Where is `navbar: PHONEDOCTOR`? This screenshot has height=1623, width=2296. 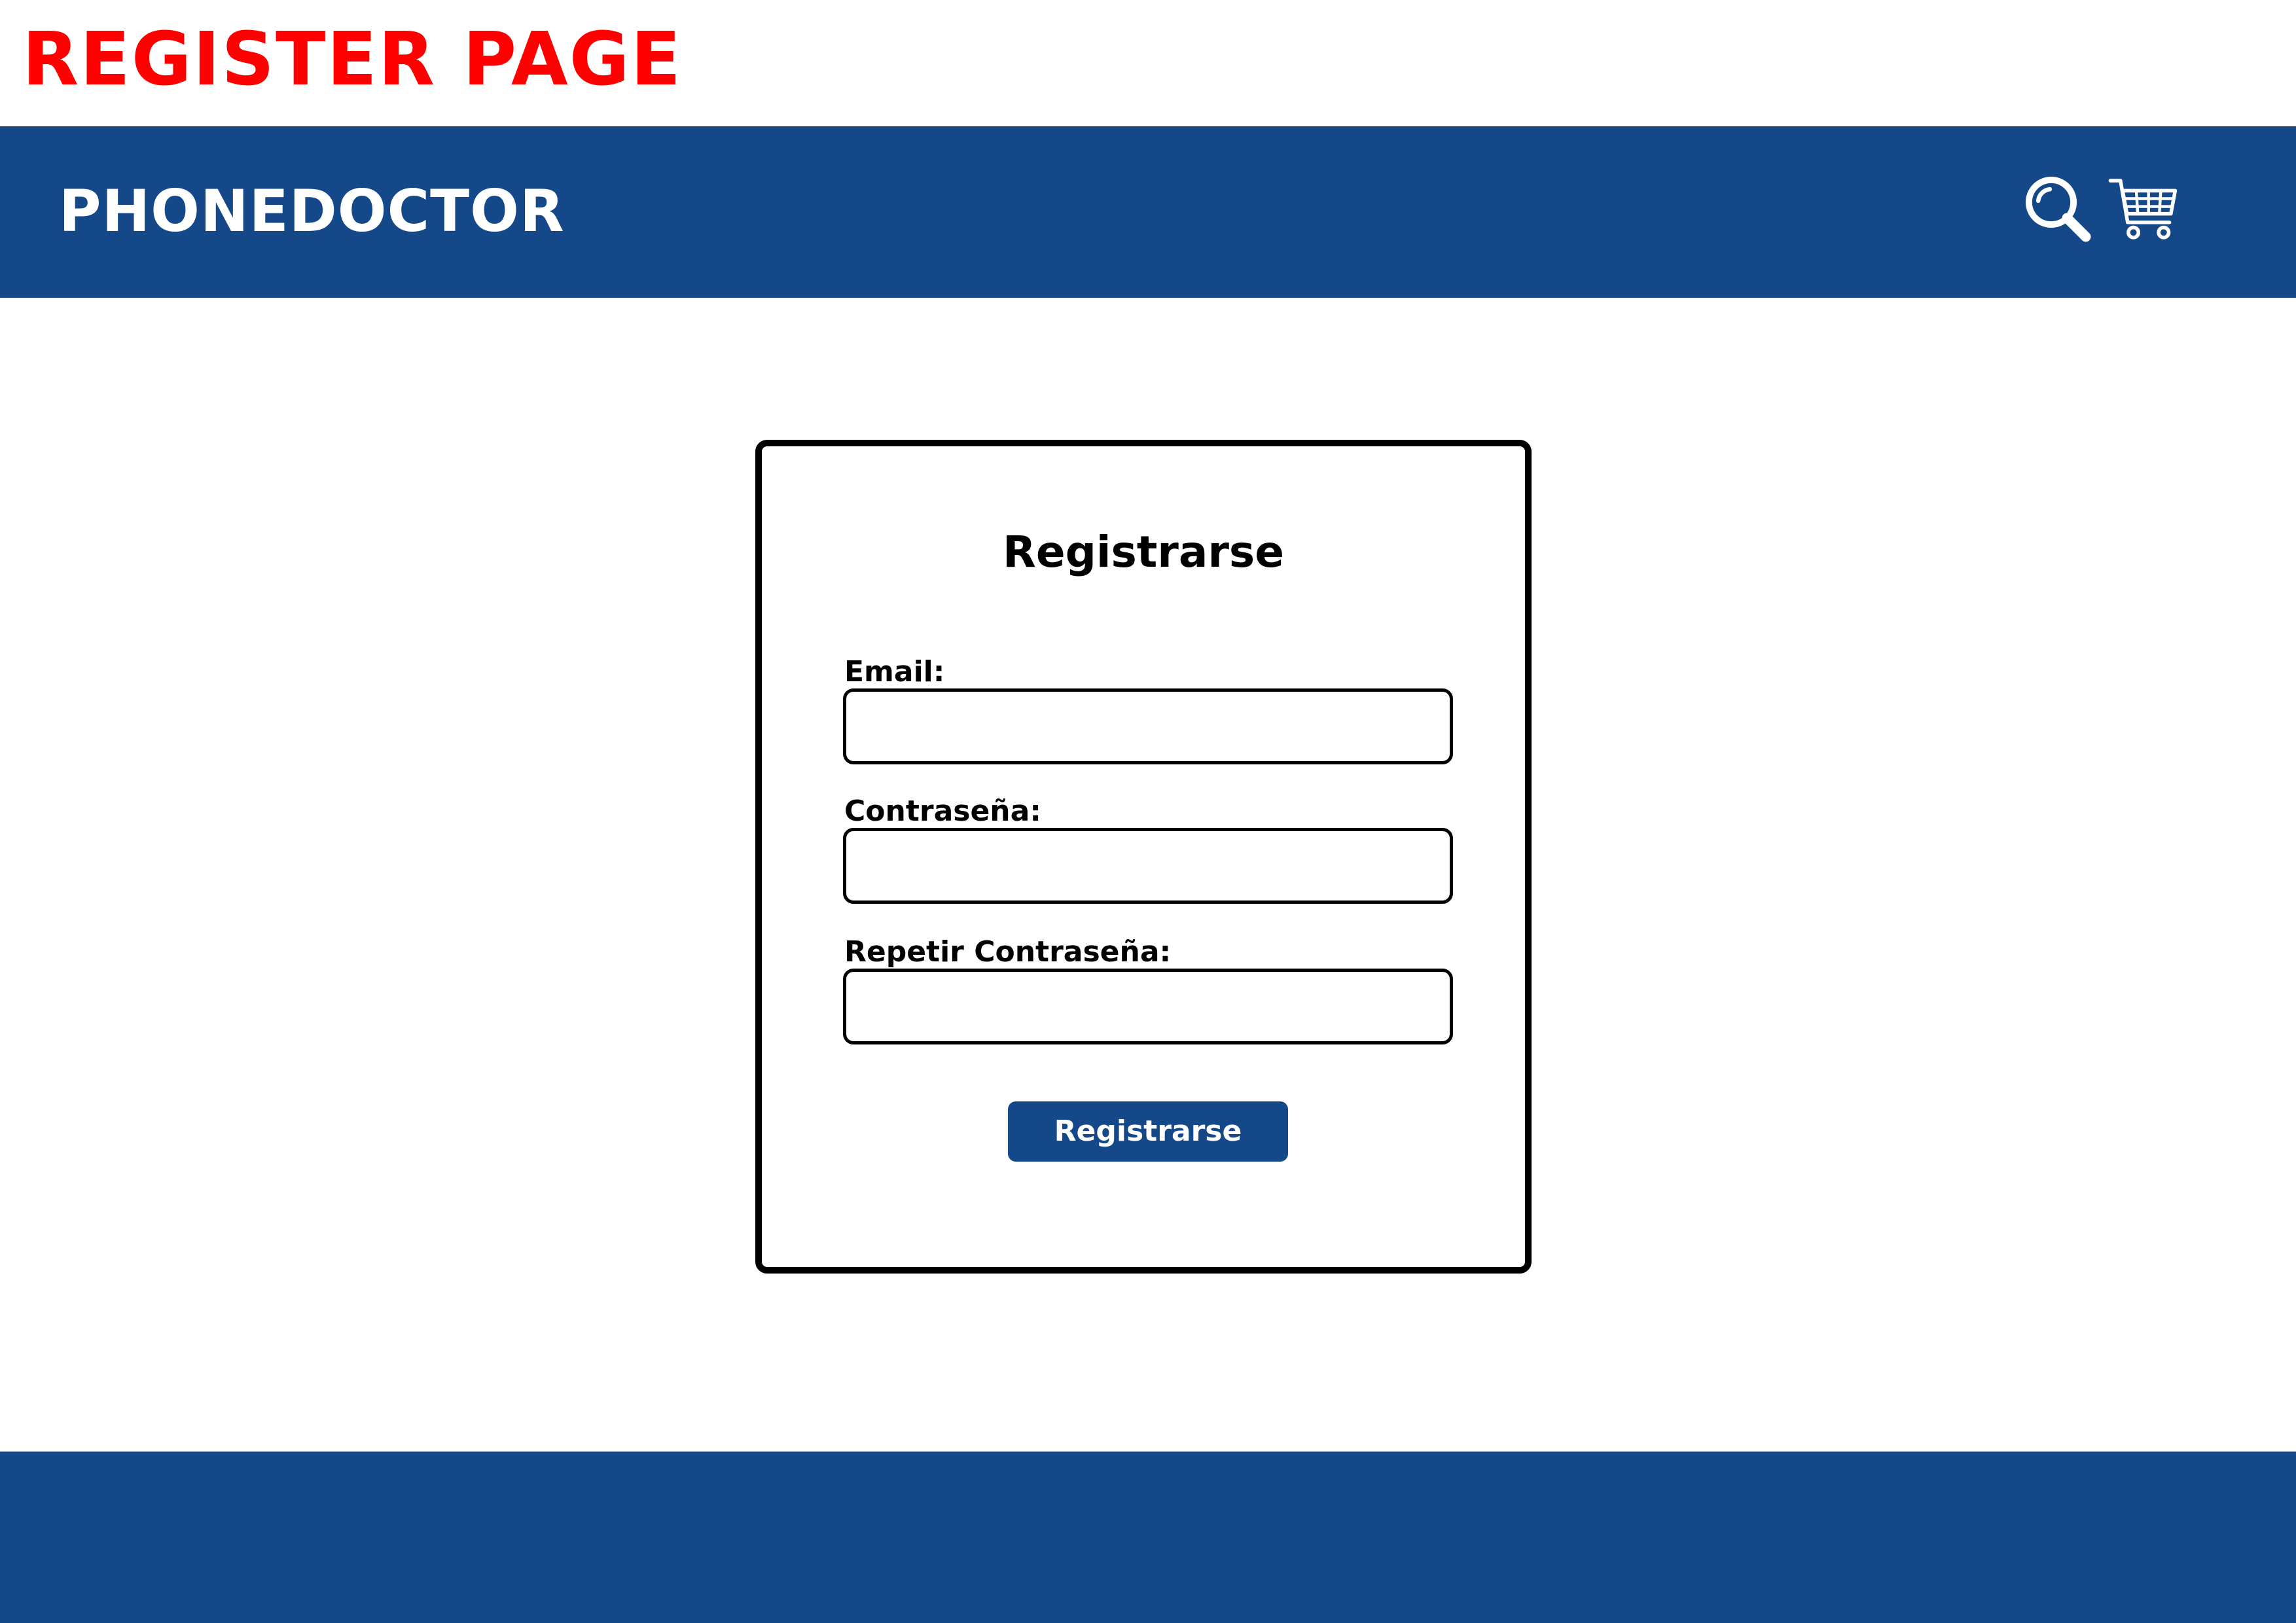 navbar: PHONEDOCTOR is located at coordinates (1148, 212).